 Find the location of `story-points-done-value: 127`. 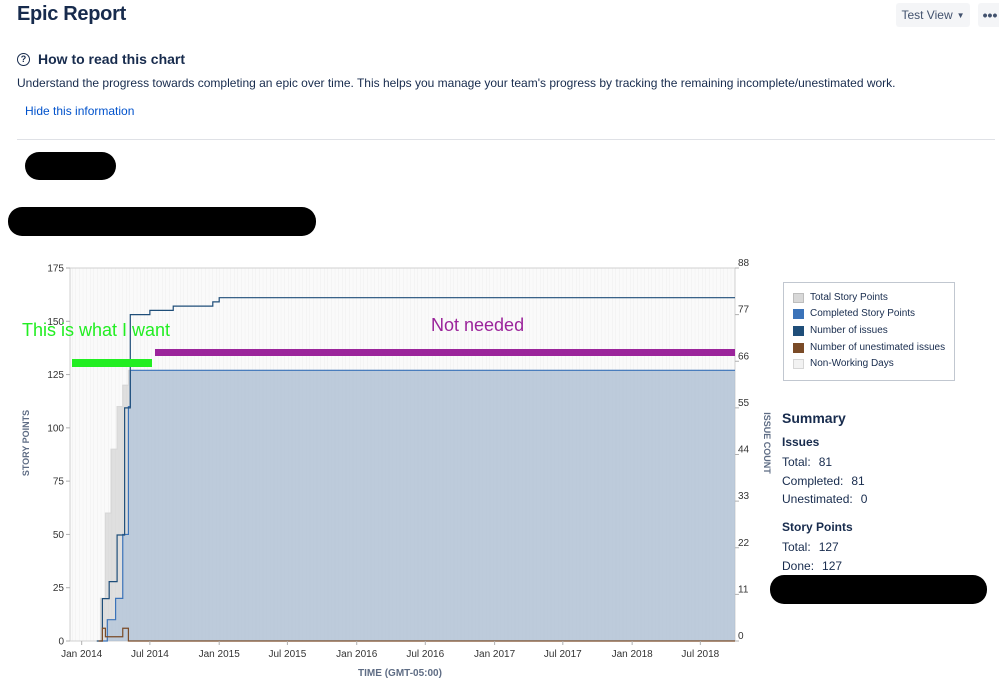

story-points-done-value: 127 is located at coordinates (832, 566).